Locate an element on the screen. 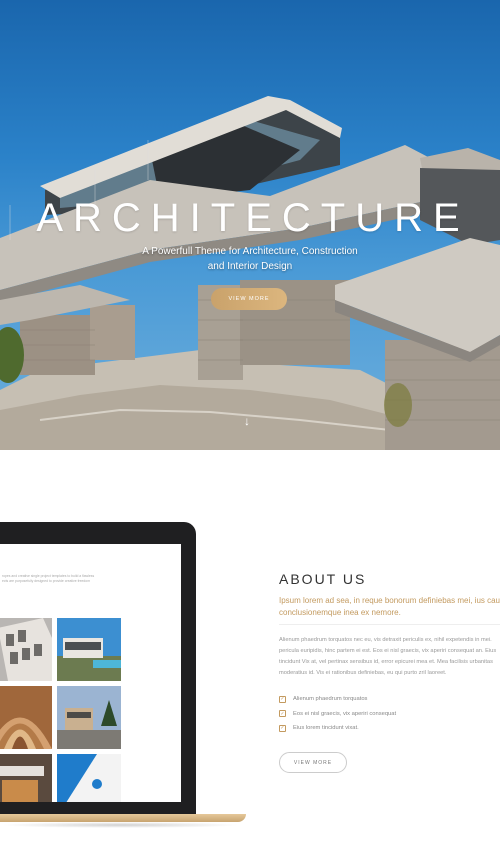 The image size is (500, 862). about-title: ABOUT US is located at coordinates (323, 579).